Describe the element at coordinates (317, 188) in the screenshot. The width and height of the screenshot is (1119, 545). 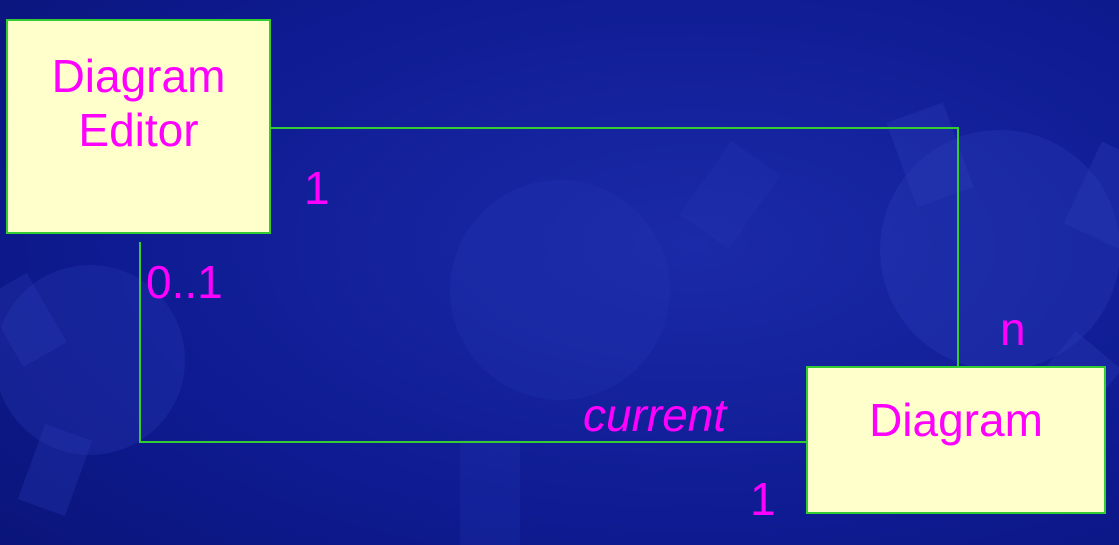
I see `multiplicity-editor-end: 1` at that location.